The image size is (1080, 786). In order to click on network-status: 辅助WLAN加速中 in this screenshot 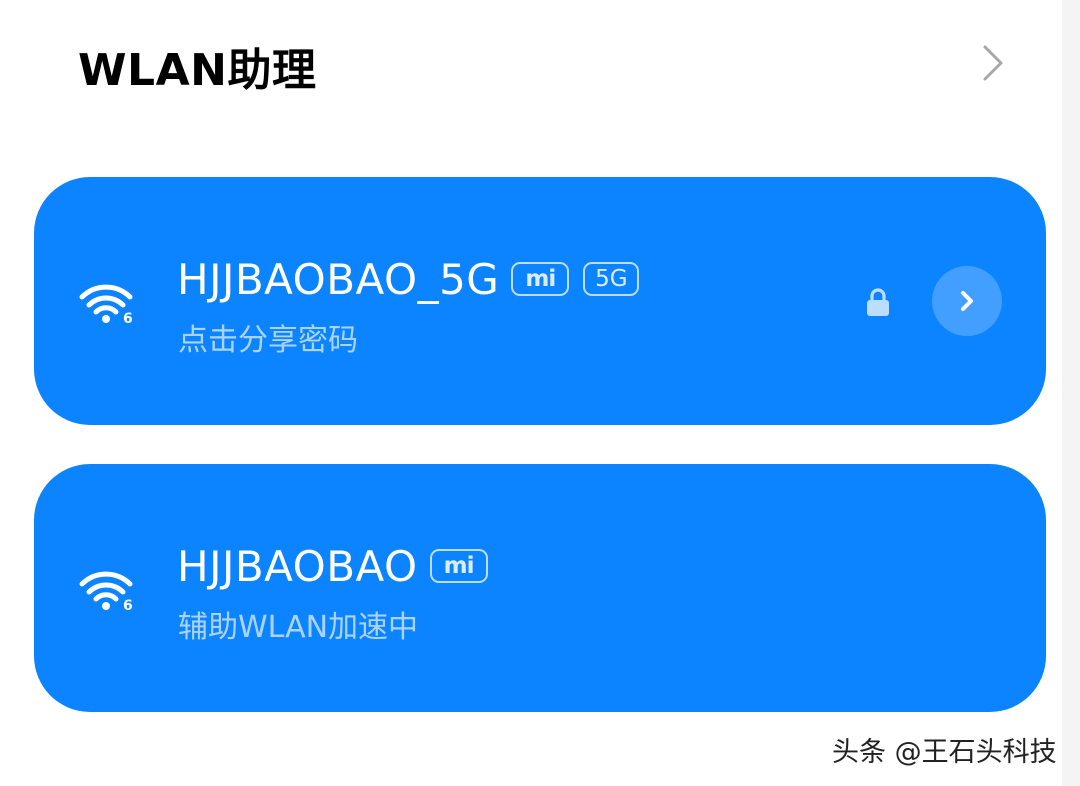, I will do `click(298, 627)`.